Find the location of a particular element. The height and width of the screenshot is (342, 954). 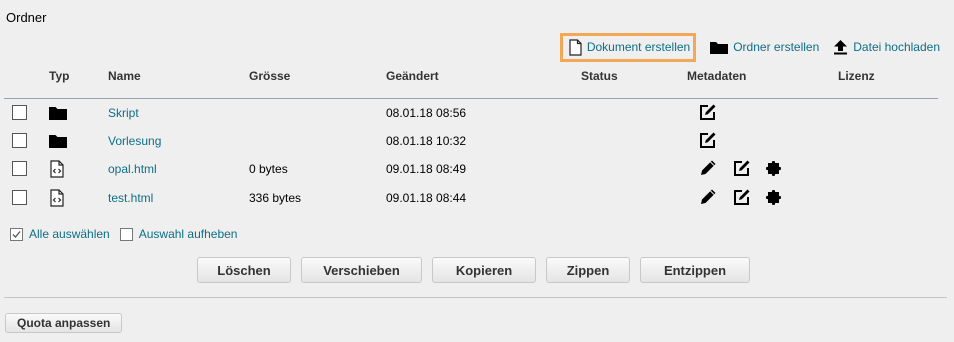

zip-button: Zippen is located at coordinates (588, 270).